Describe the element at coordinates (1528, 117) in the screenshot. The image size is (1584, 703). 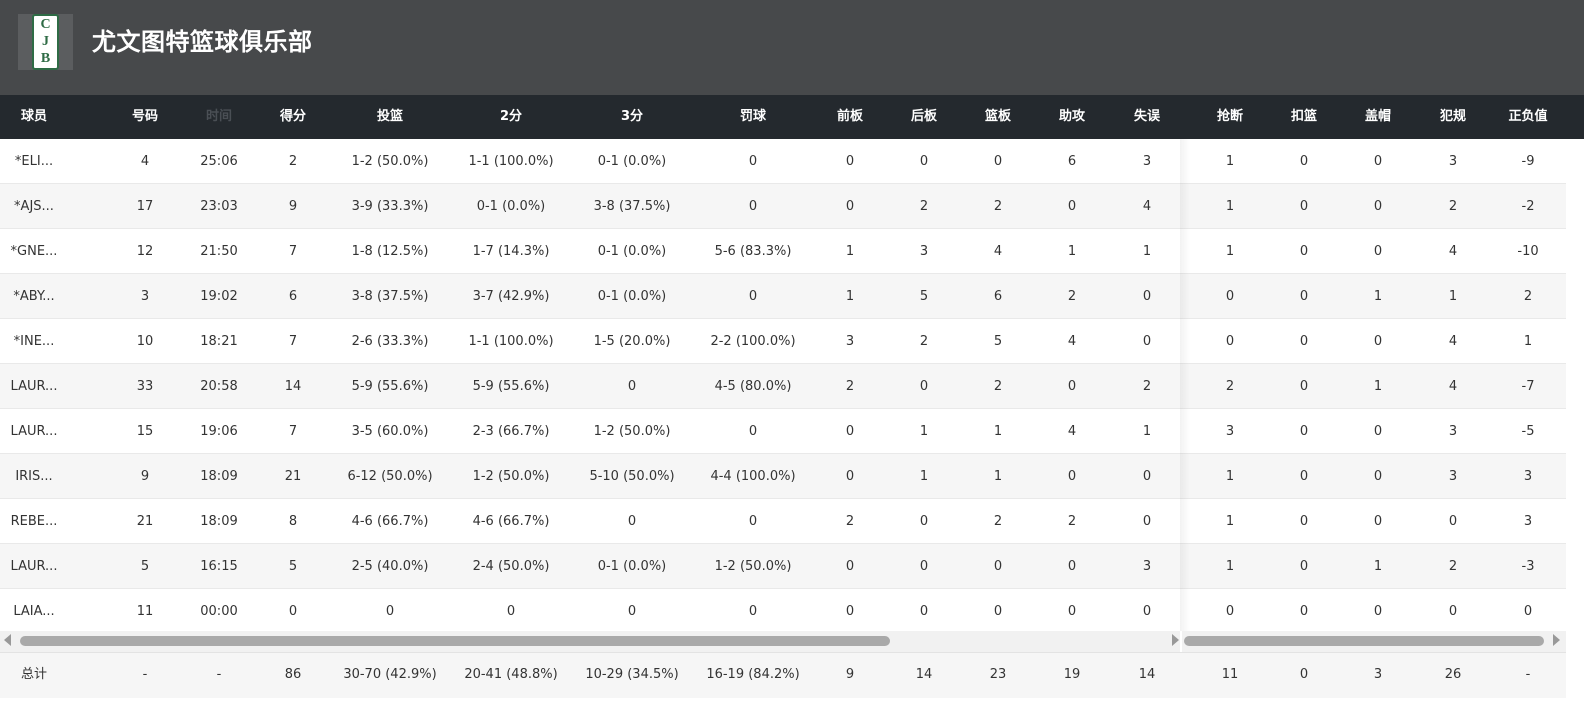
I see `col-header-plus-minus: 正负值` at that location.